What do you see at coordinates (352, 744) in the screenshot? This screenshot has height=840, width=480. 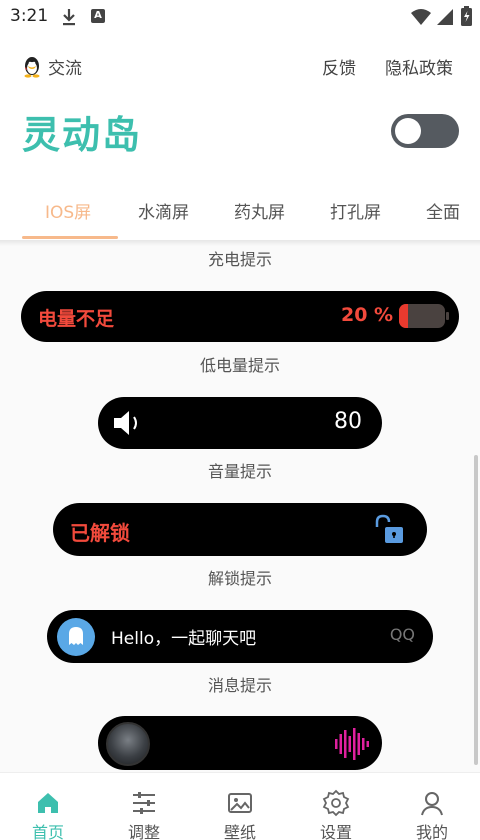 I see `audio-wave-icon` at bounding box center [352, 744].